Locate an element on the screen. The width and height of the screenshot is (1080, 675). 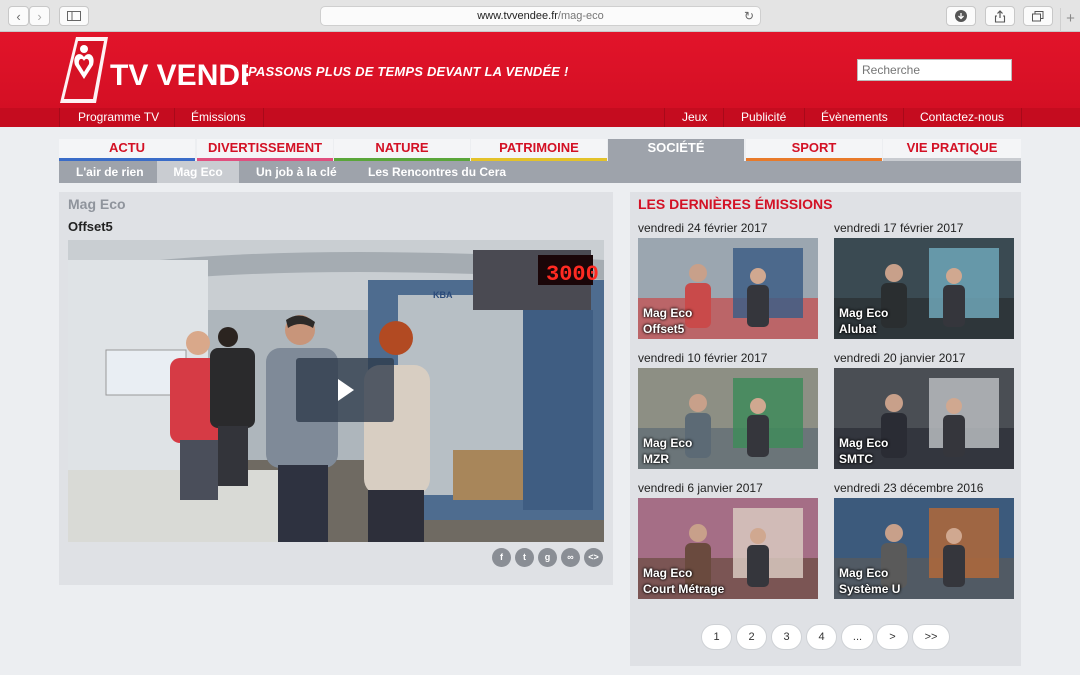
subnav-rencontres-du-cera: Les Rencontres du Cera is located at coordinates (437, 172).